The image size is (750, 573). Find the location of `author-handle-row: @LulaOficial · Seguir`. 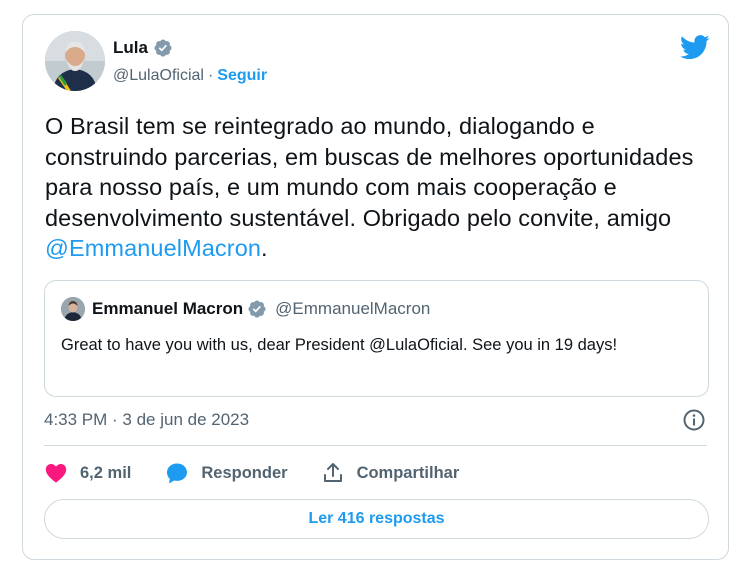

author-handle-row: @LulaOficial · Seguir is located at coordinates (190, 76).